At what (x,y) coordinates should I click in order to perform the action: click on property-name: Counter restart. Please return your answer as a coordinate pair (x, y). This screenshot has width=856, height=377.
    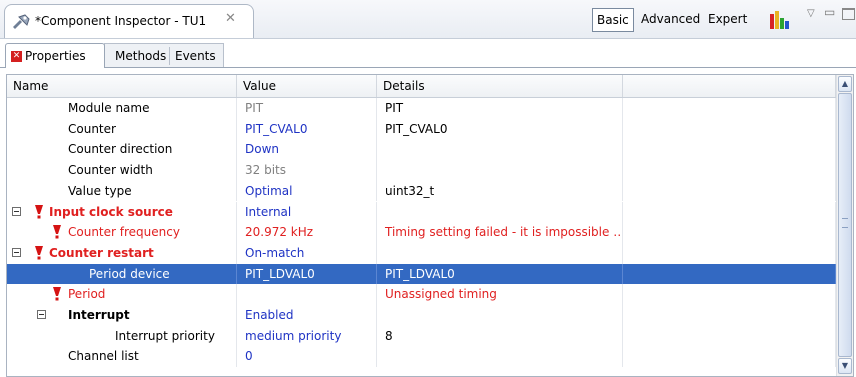
    Looking at the image, I should click on (101, 252).